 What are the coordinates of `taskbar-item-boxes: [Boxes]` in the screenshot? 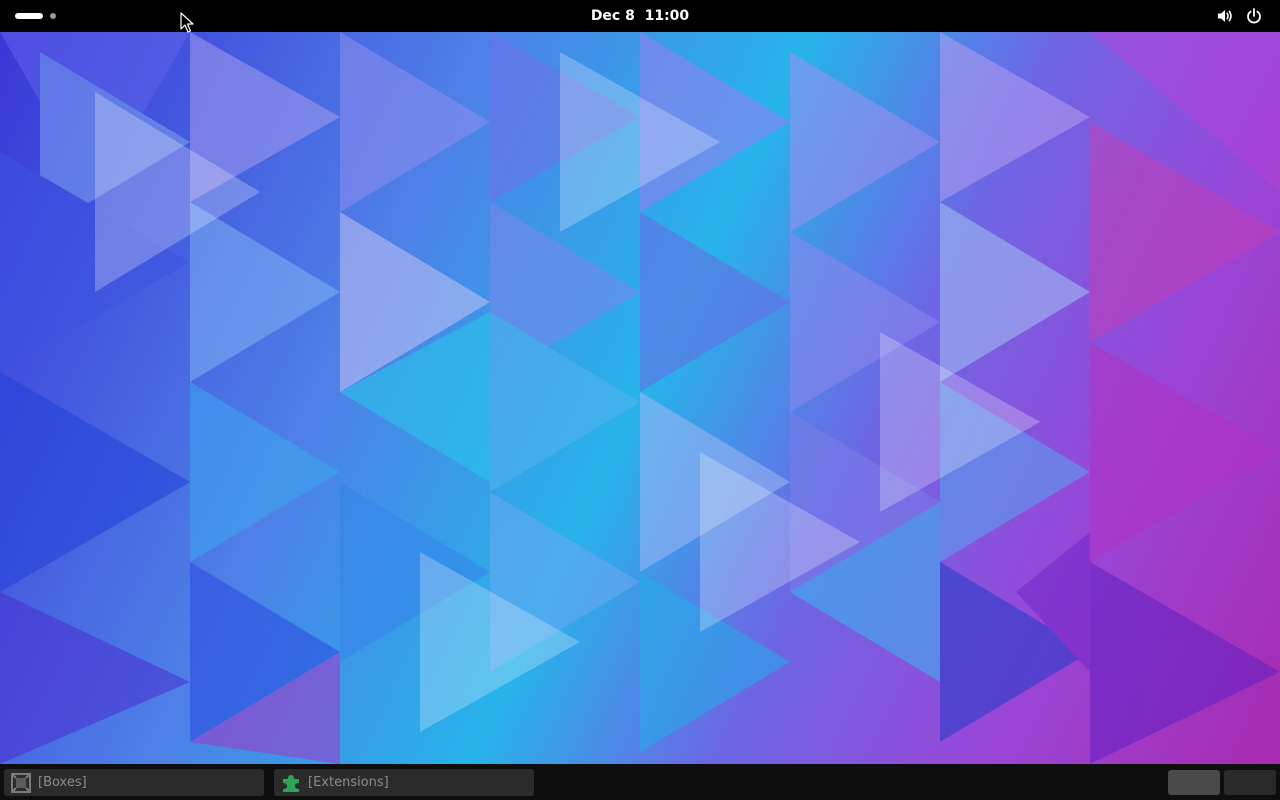 It's located at (134, 782).